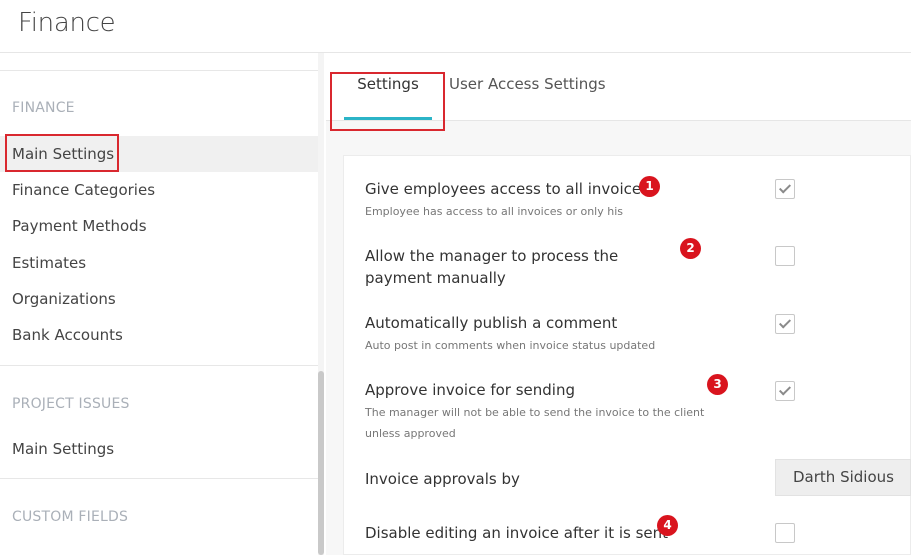 This screenshot has width=911, height=555. Describe the element at coordinates (785, 533) in the screenshot. I see `checkbox-disable-editing` at that location.